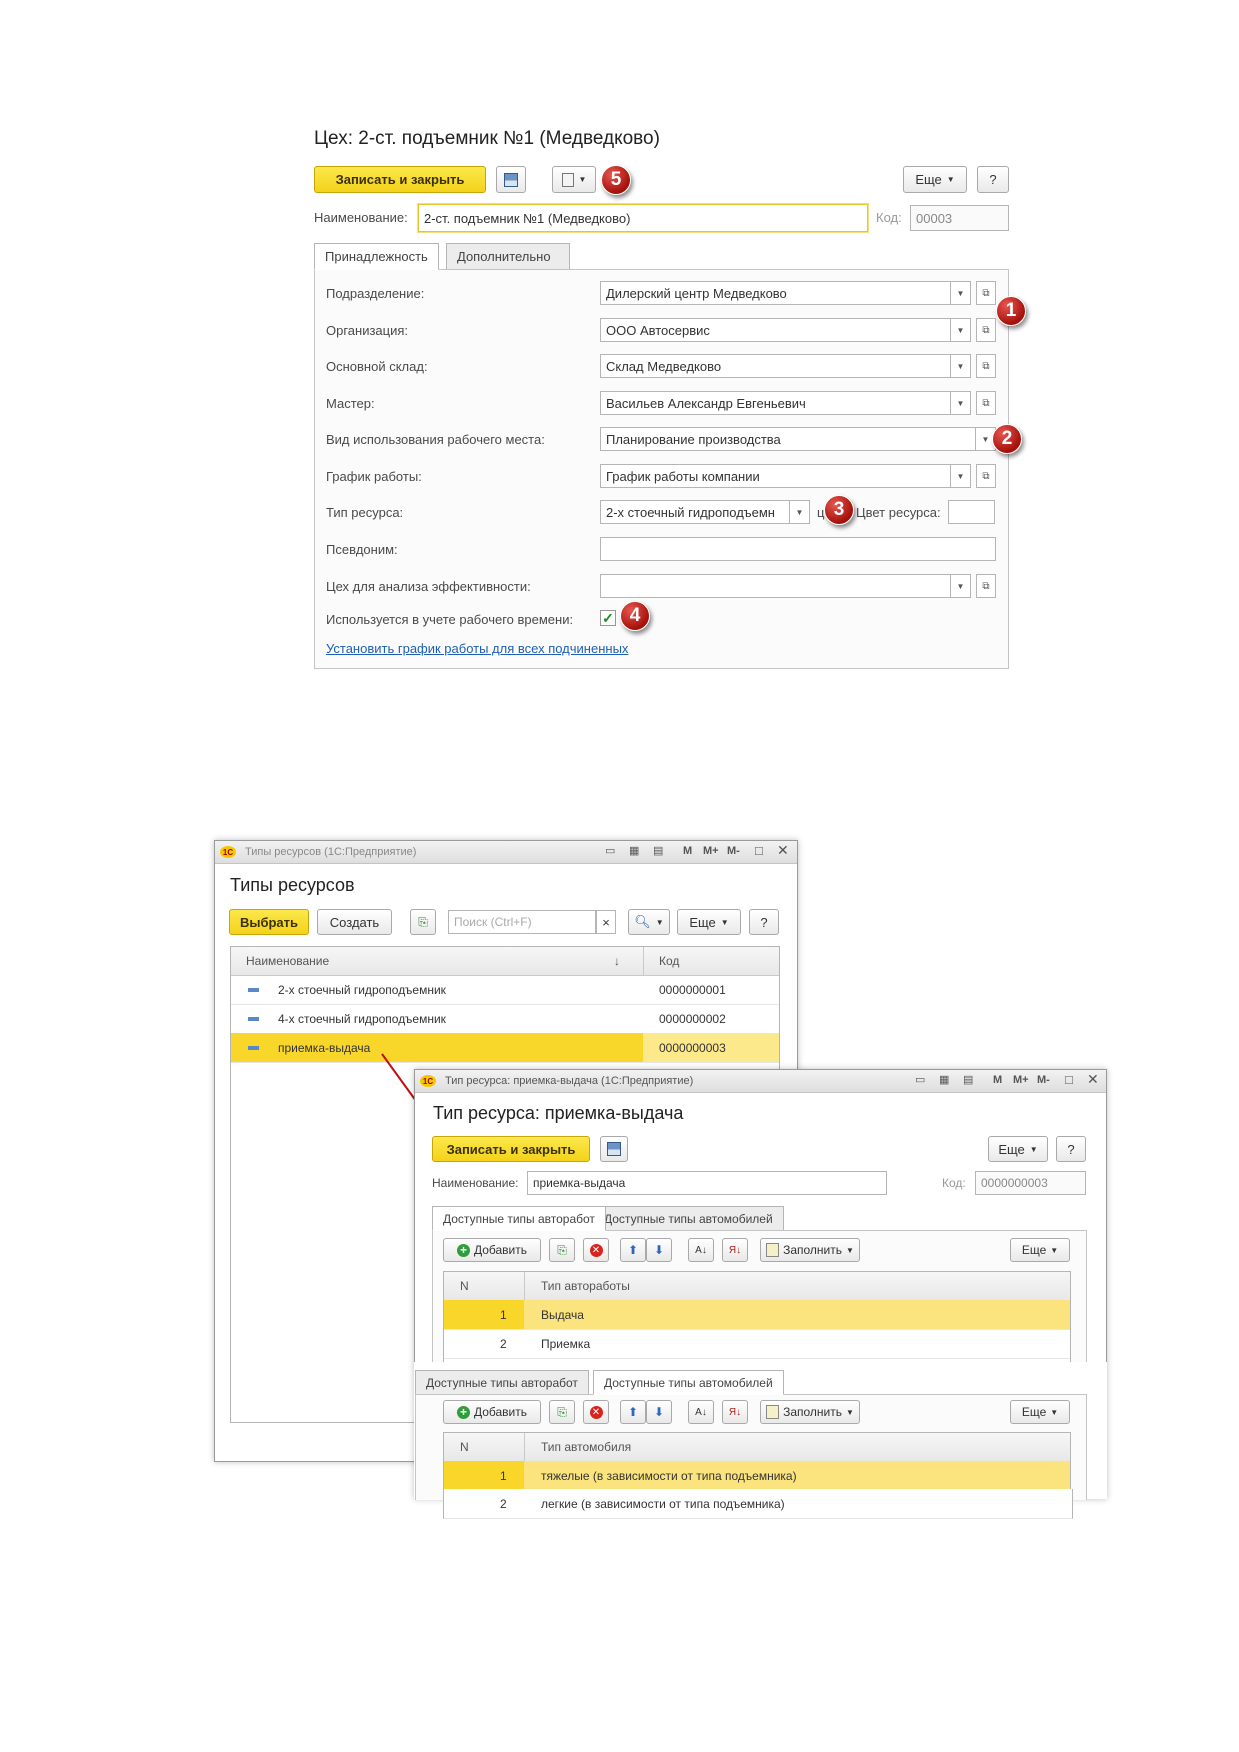 This screenshot has width=1239, height=1752. What do you see at coordinates (585, 1286) in the screenshot?
I see `column-header-work-type: Тип авторaботы` at bounding box center [585, 1286].